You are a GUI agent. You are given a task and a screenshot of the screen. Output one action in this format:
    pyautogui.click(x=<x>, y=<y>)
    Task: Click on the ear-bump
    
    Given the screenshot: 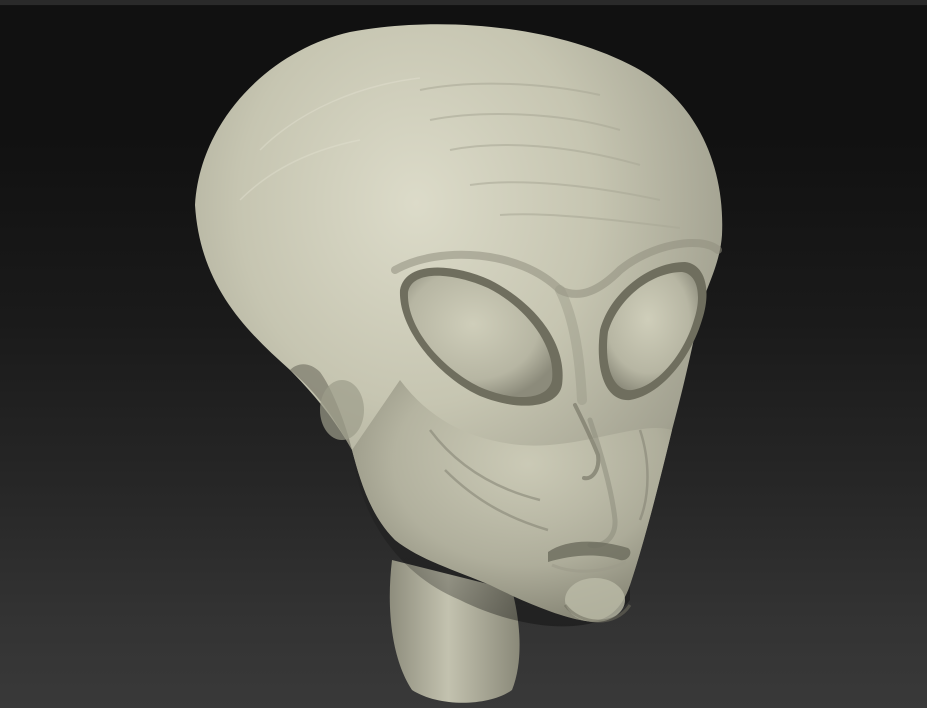 What is the action you would take?
    pyautogui.click(x=342, y=410)
    